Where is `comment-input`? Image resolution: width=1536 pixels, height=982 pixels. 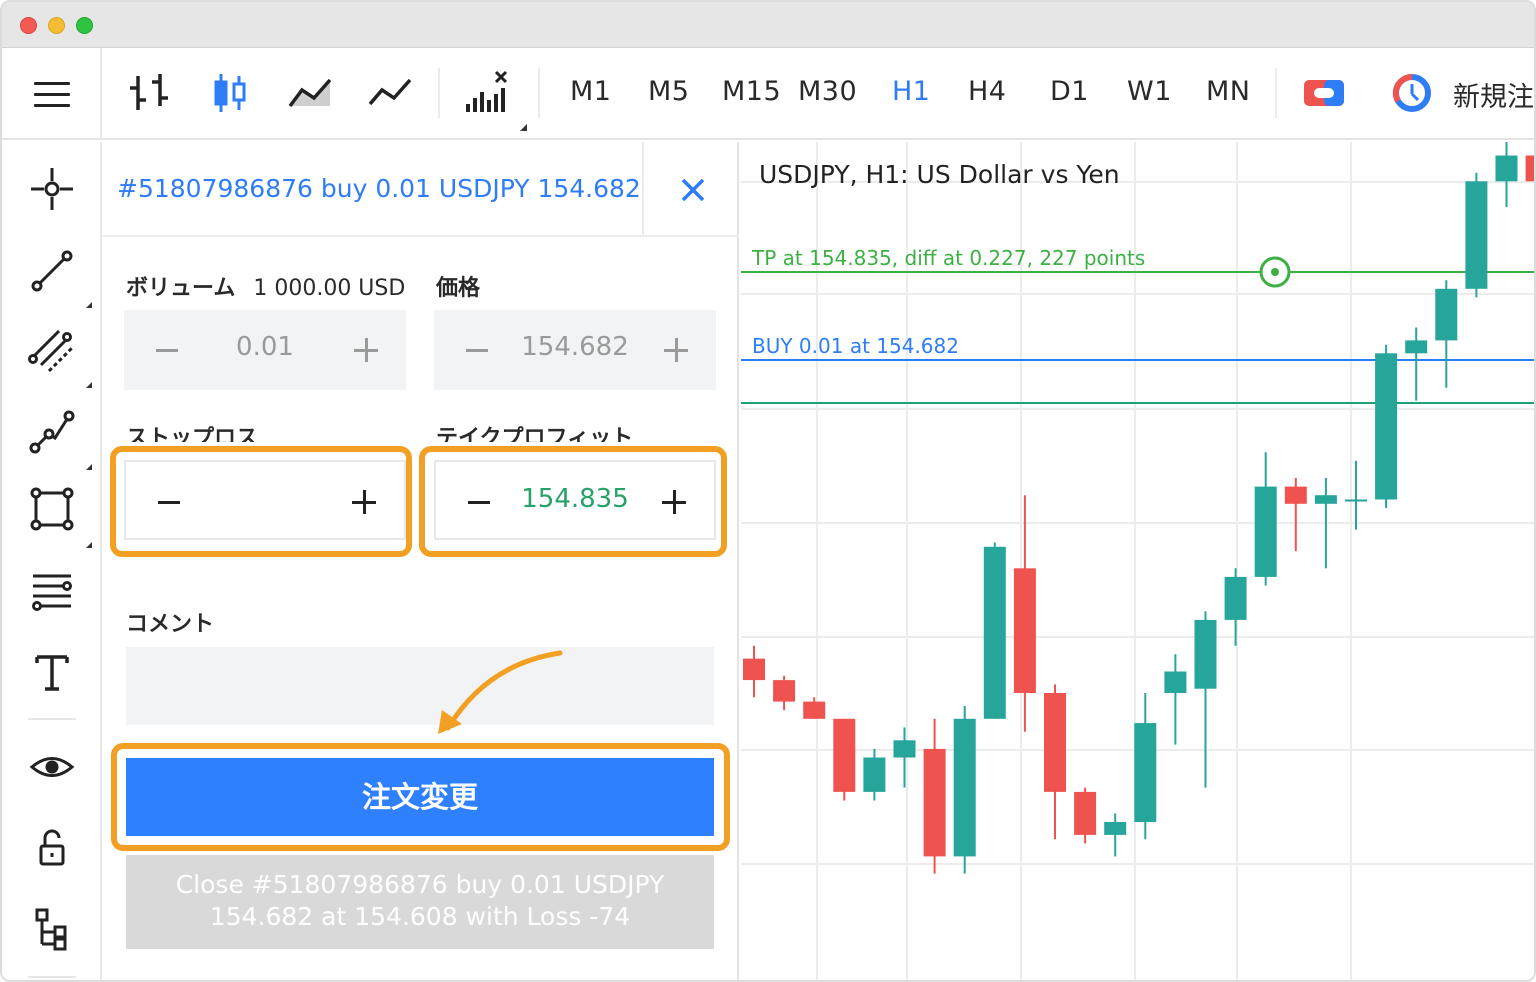
comment-input is located at coordinates (420, 686).